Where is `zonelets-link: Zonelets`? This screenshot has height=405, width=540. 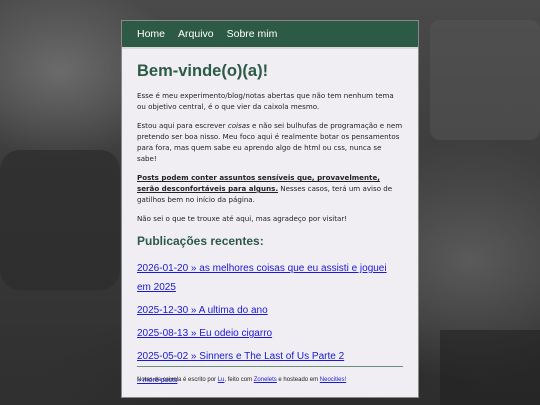 zonelets-link: Zonelets is located at coordinates (265, 380).